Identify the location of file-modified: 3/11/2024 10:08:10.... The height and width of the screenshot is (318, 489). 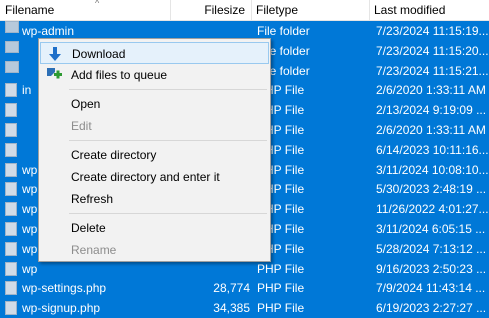
(432, 169).